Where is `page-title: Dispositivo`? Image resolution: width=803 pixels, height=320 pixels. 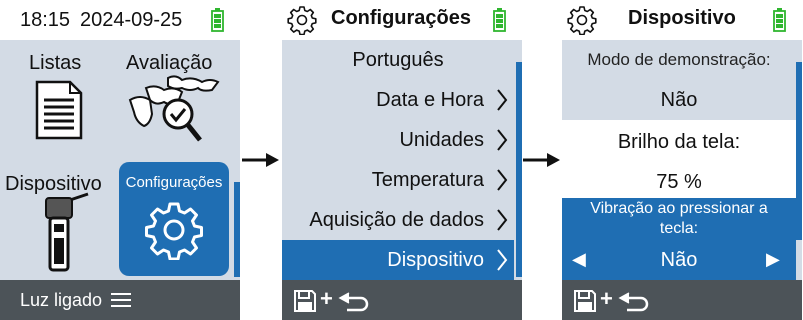 page-title: Dispositivo is located at coordinates (682, 18).